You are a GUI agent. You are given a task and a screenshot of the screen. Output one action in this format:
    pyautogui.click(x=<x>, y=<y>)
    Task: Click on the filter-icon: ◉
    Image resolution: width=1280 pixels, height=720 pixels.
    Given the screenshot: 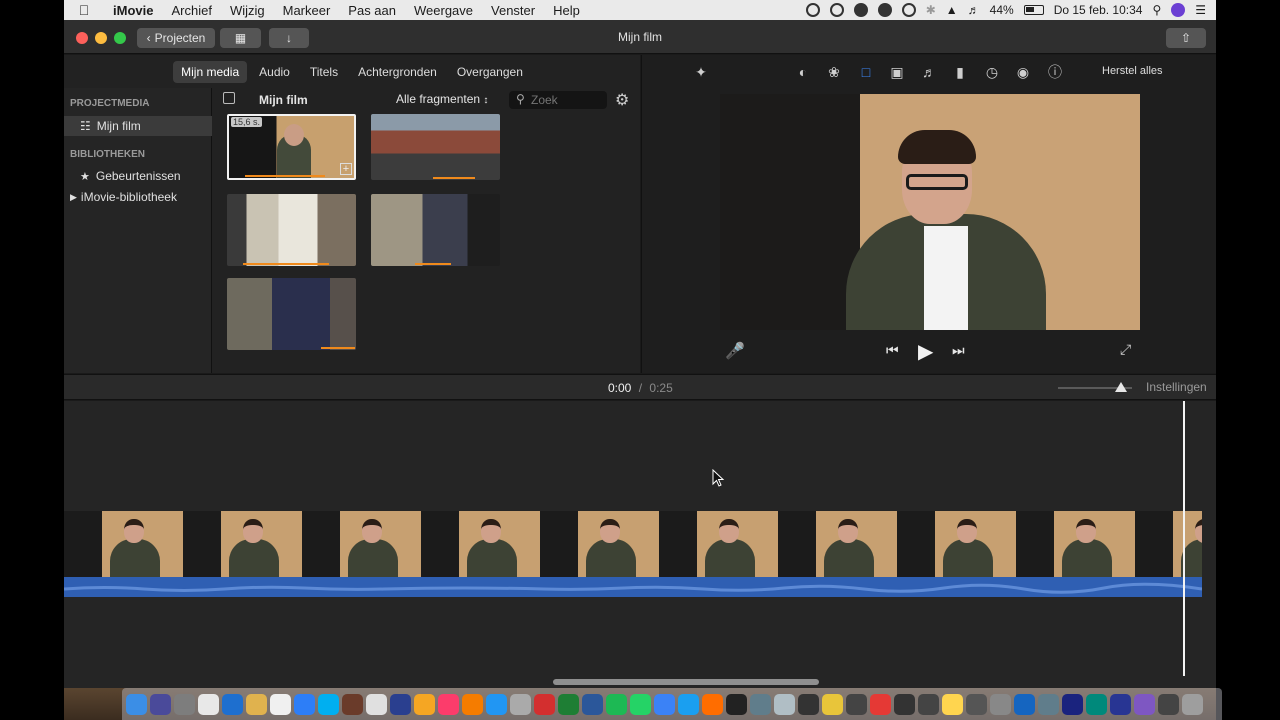 What is the action you would take?
    pyautogui.click(x=1023, y=72)
    